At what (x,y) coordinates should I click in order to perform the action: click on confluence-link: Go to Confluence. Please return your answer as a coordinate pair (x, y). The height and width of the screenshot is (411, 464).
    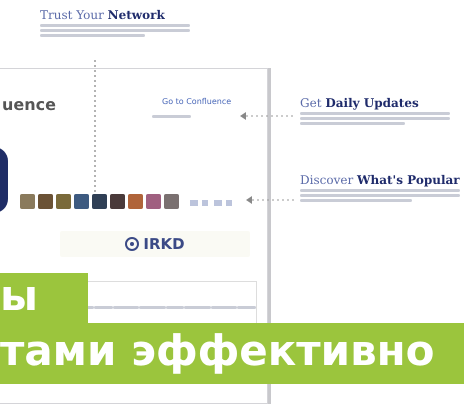
    Looking at the image, I should click on (197, 101).